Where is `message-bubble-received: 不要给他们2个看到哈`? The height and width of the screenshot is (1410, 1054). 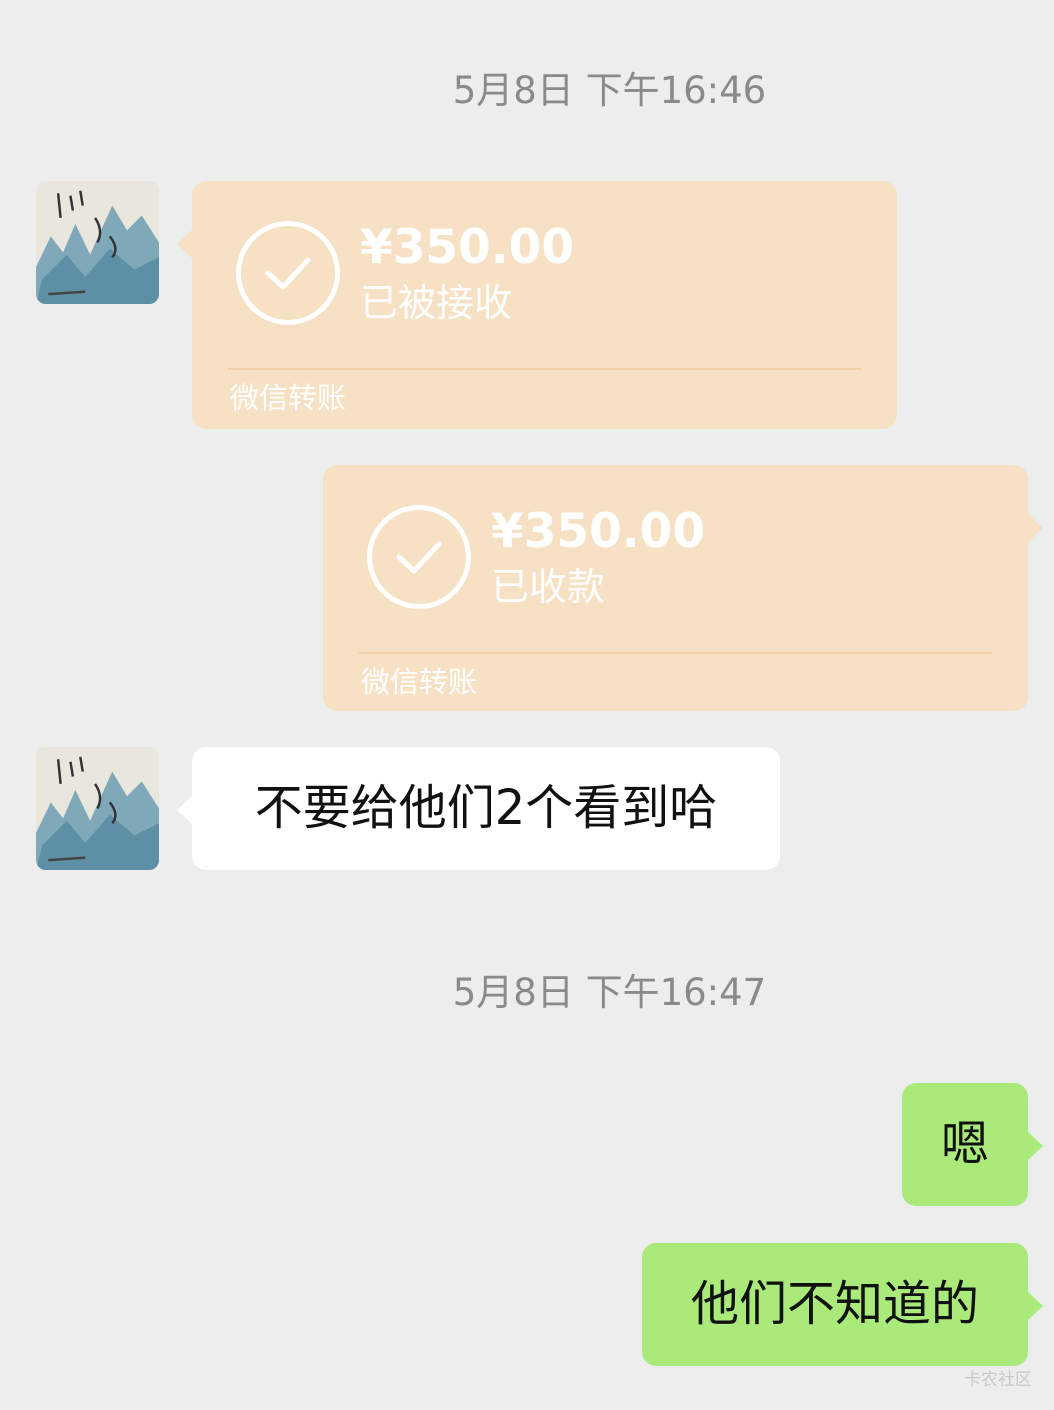
message-bubble-received: 不要给他们2个看到哈 is located at coordinates (478, 808).